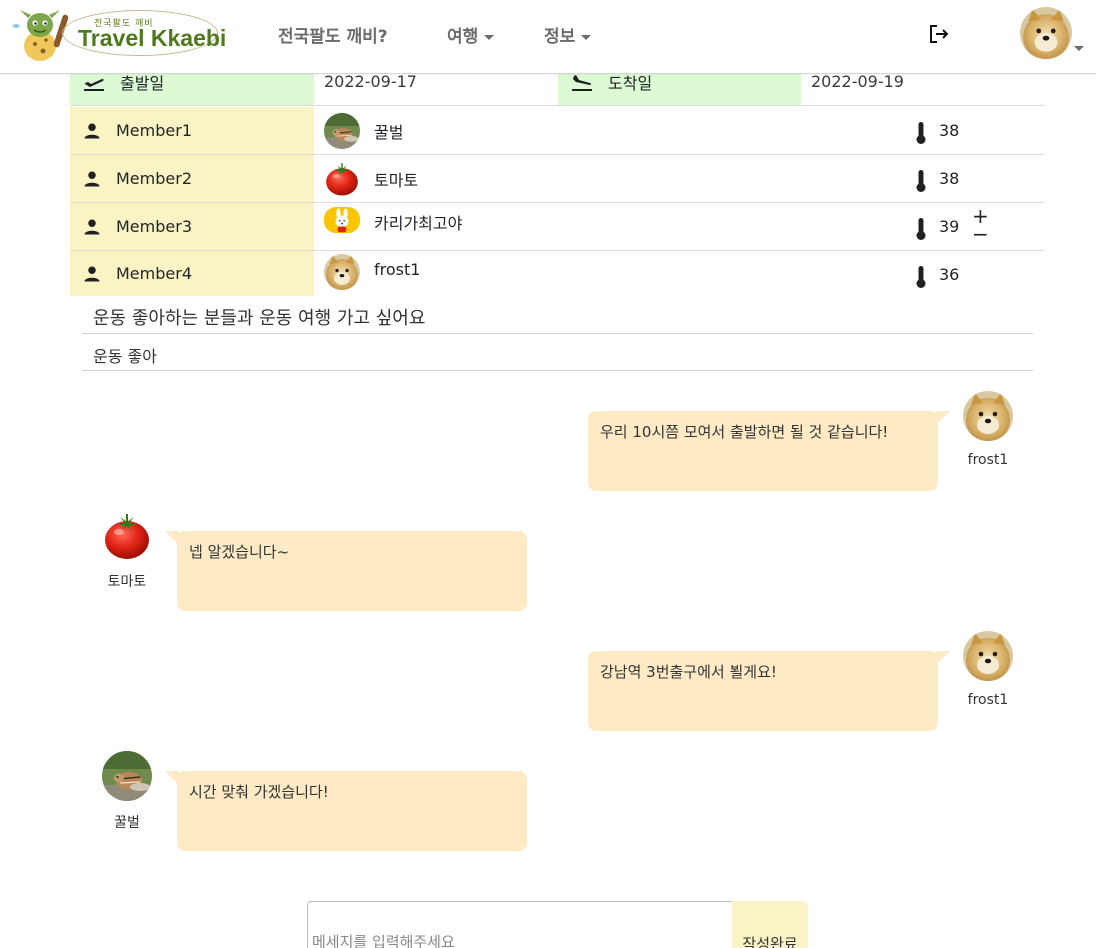 The height and width of the screenshot is (948, 1096). Describe the element at coordinates (574, 178) in the screenshot. I see `member-info: 토마토` at that location.